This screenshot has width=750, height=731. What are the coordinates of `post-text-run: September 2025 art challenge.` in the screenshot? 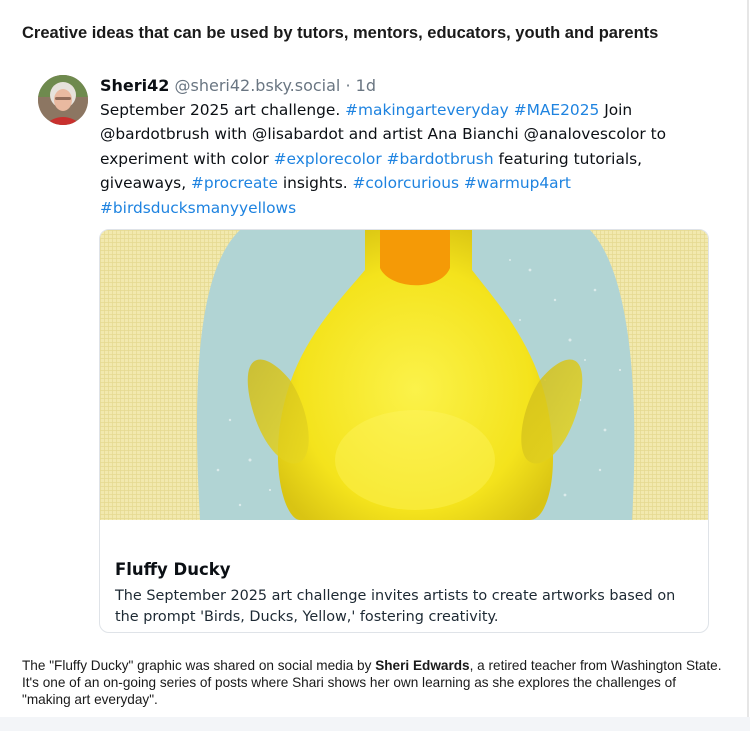 It's located at (223, 110).